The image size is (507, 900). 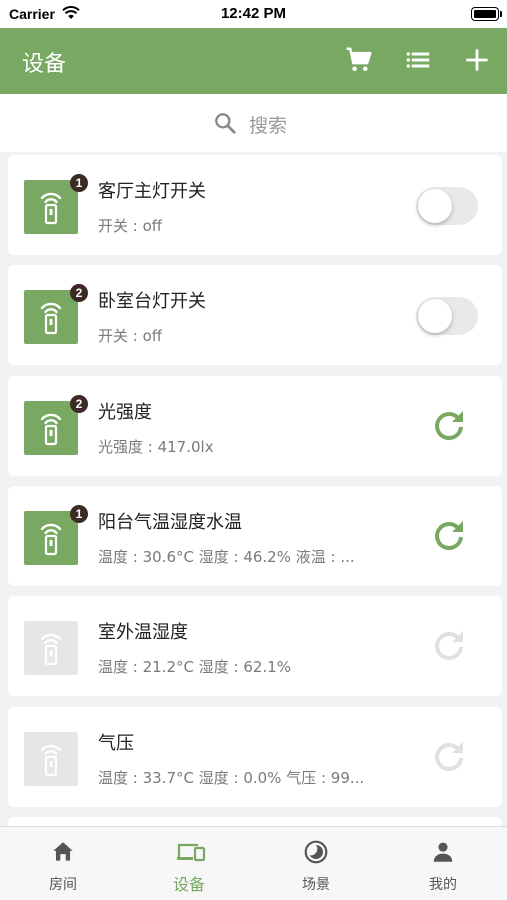 What do you see at coordinates (143, 632) in the screenshot?
I see `device-name: 室外温湿度` at bounding box center [143, 632].